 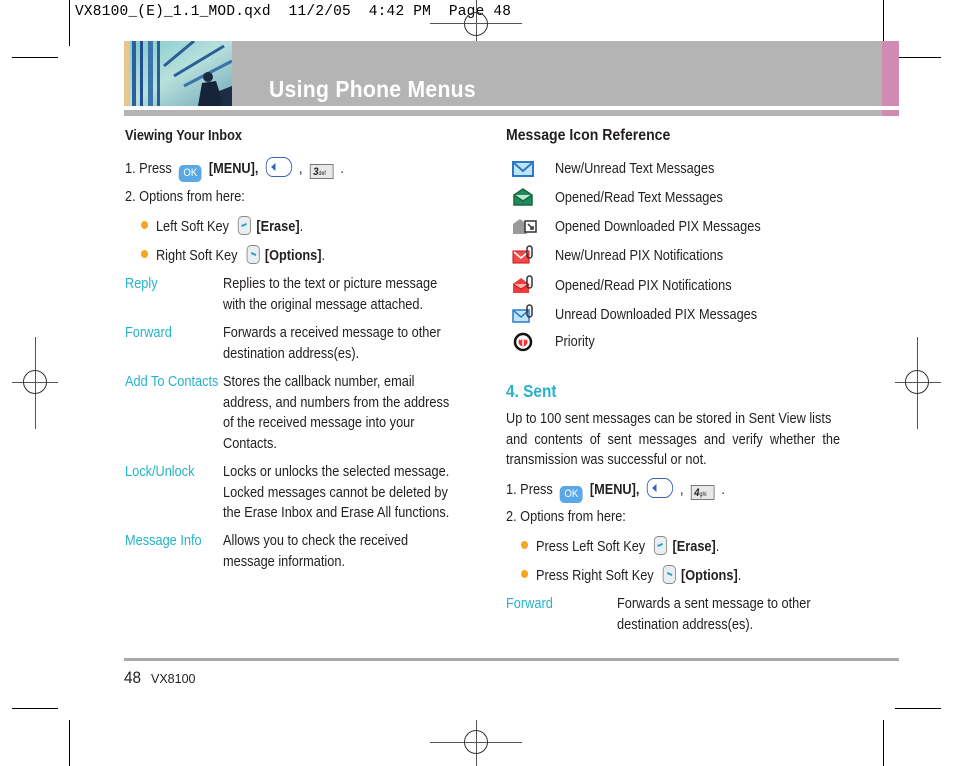 I want to click on left-bullet-options: Right Soft Key [Options]., so click(x=233, y=256).